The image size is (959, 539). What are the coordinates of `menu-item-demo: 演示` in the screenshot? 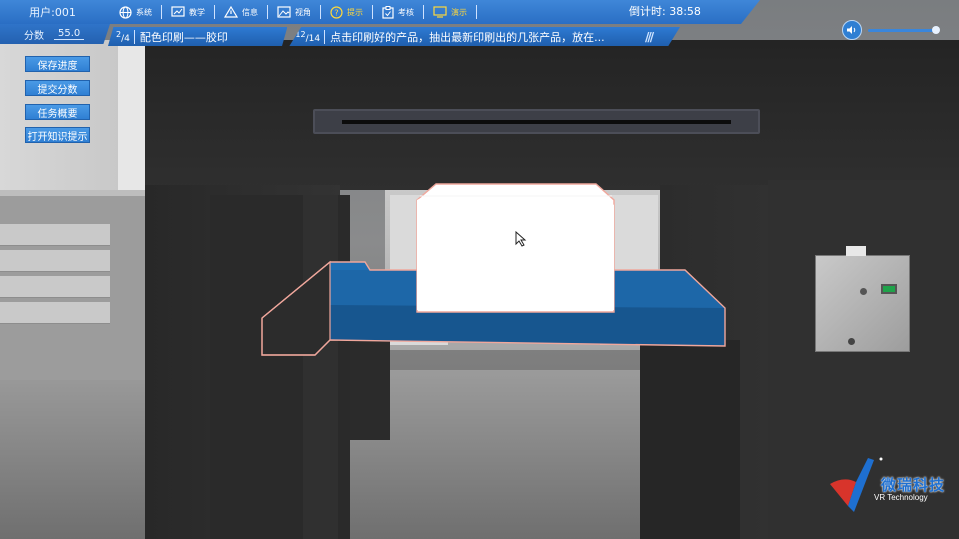 It's located at (450, 12).